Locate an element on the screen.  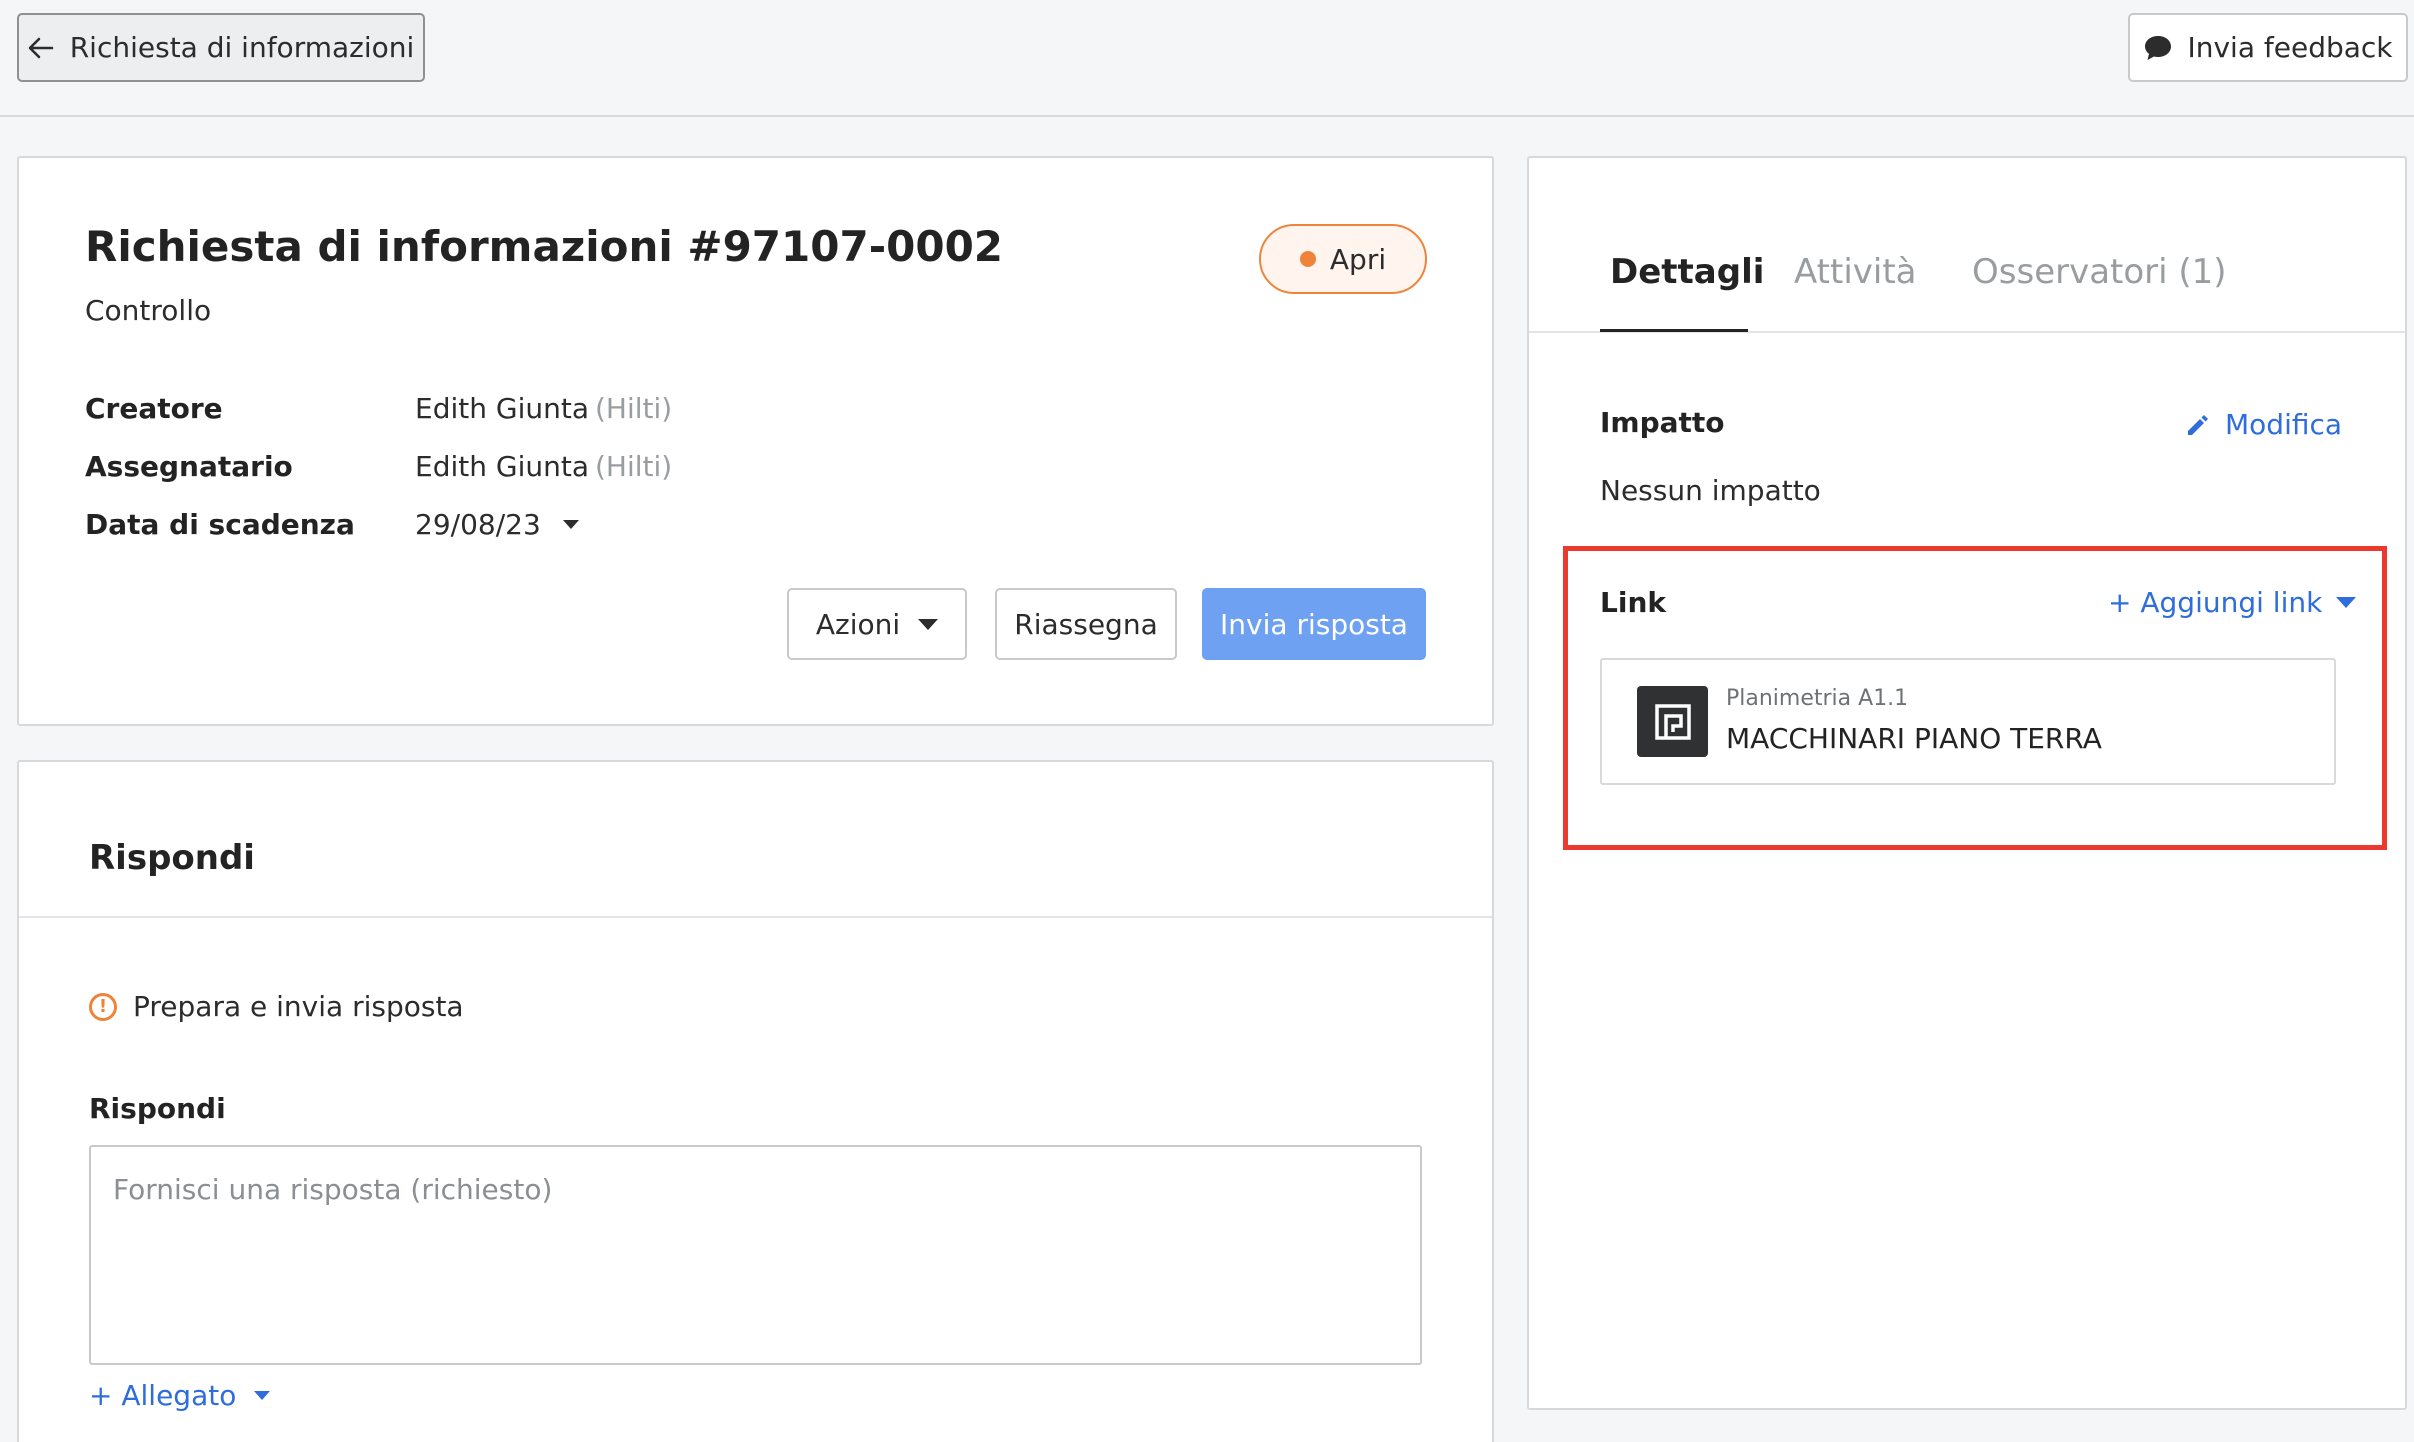
impact-label: Impatto is located at coordinates (1662, 422).